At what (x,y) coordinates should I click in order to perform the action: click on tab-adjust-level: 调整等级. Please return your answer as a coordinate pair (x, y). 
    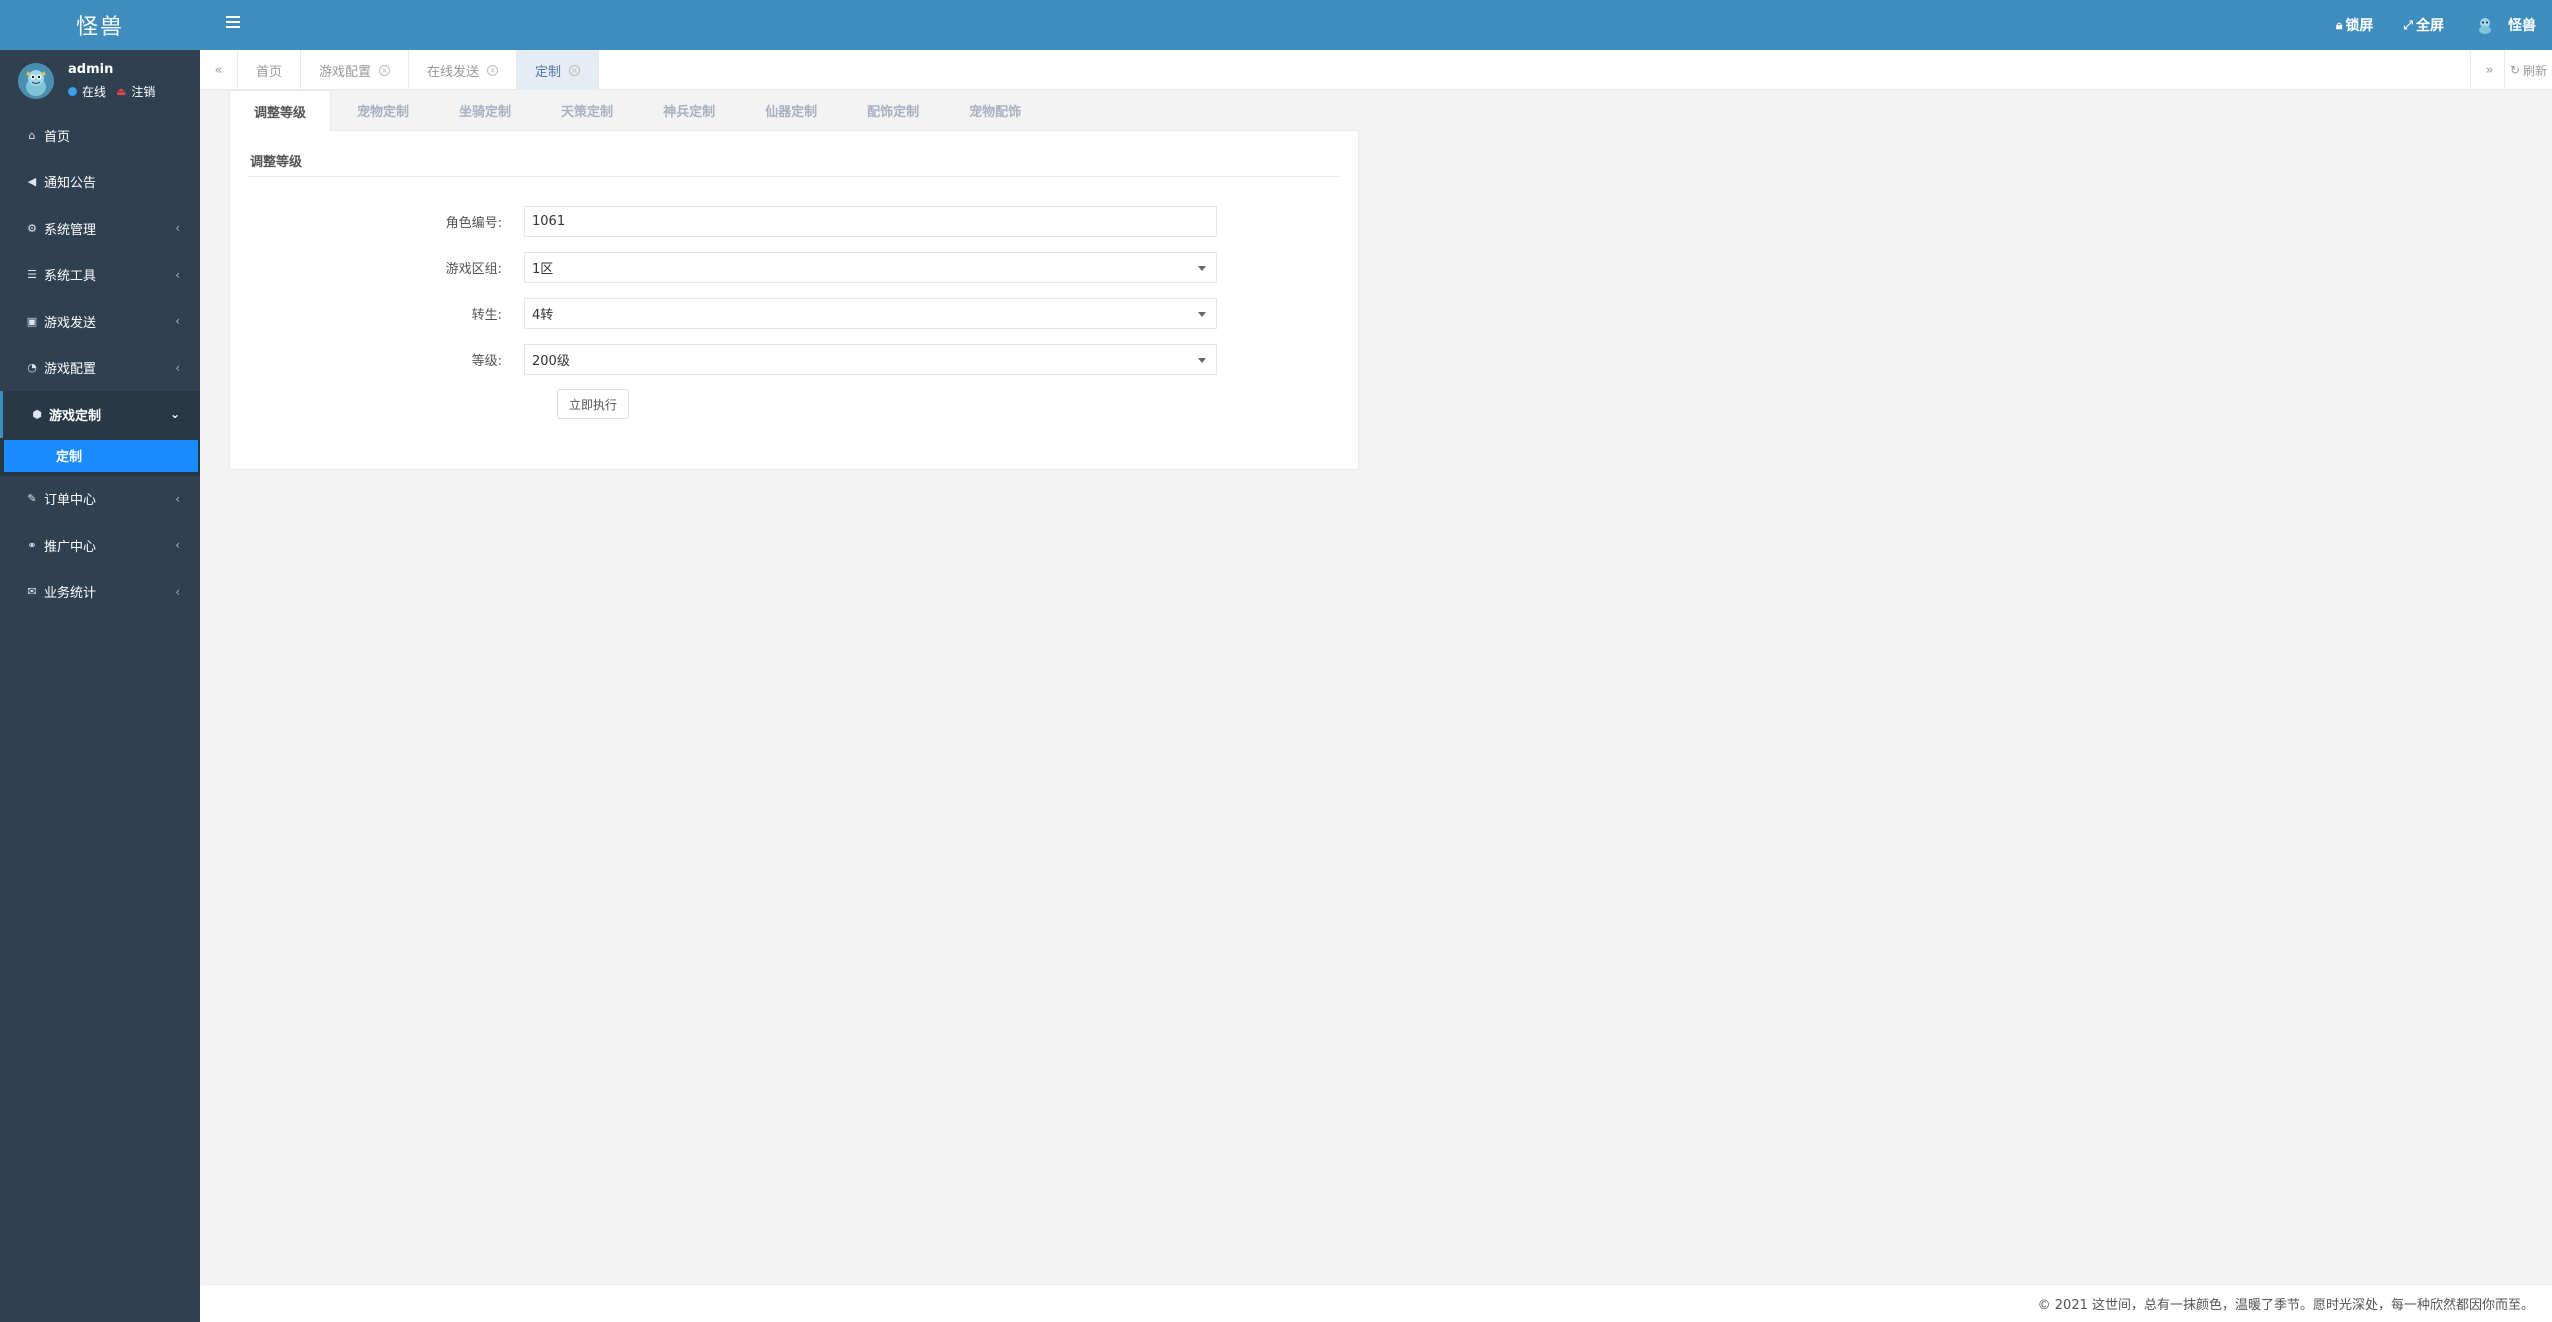
    Looking at the image, I should click on (280, 110).